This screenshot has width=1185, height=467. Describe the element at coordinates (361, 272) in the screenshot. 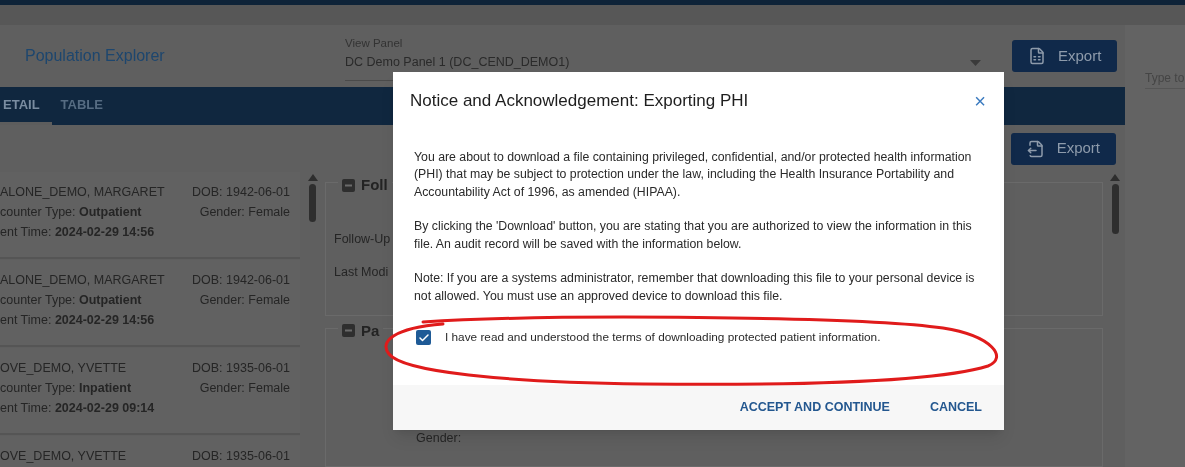

I see `field-label: Last Modi` at that location.